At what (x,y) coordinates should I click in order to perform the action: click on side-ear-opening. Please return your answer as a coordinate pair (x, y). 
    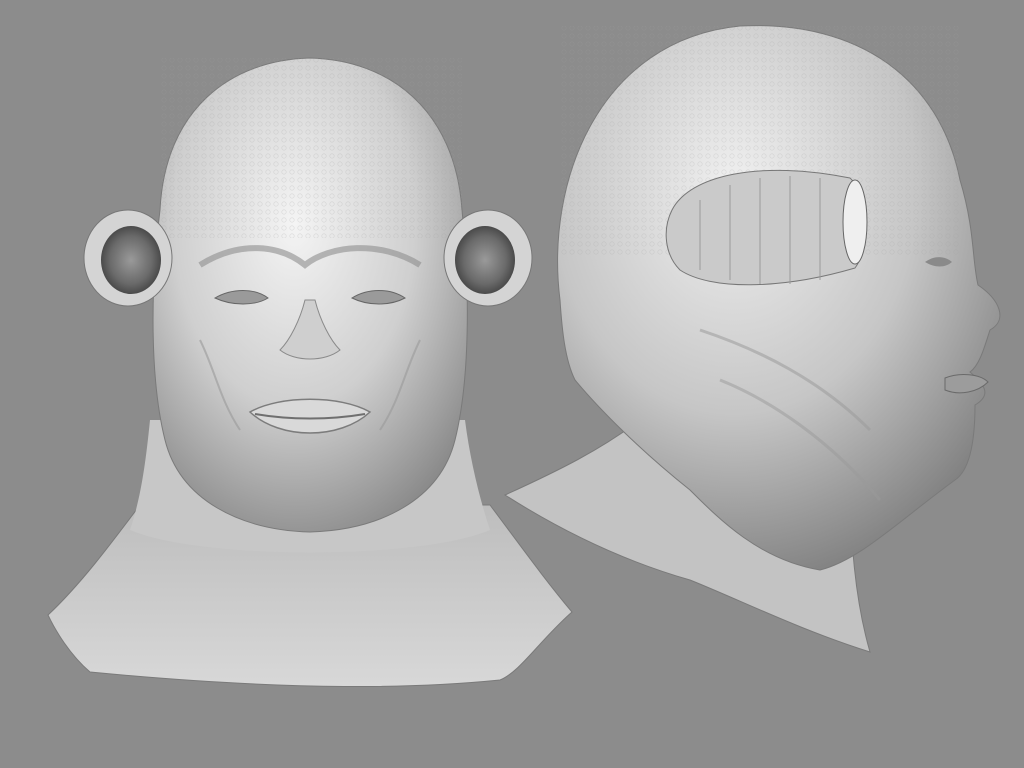
    Looking at the image, I should click on (855, 222).